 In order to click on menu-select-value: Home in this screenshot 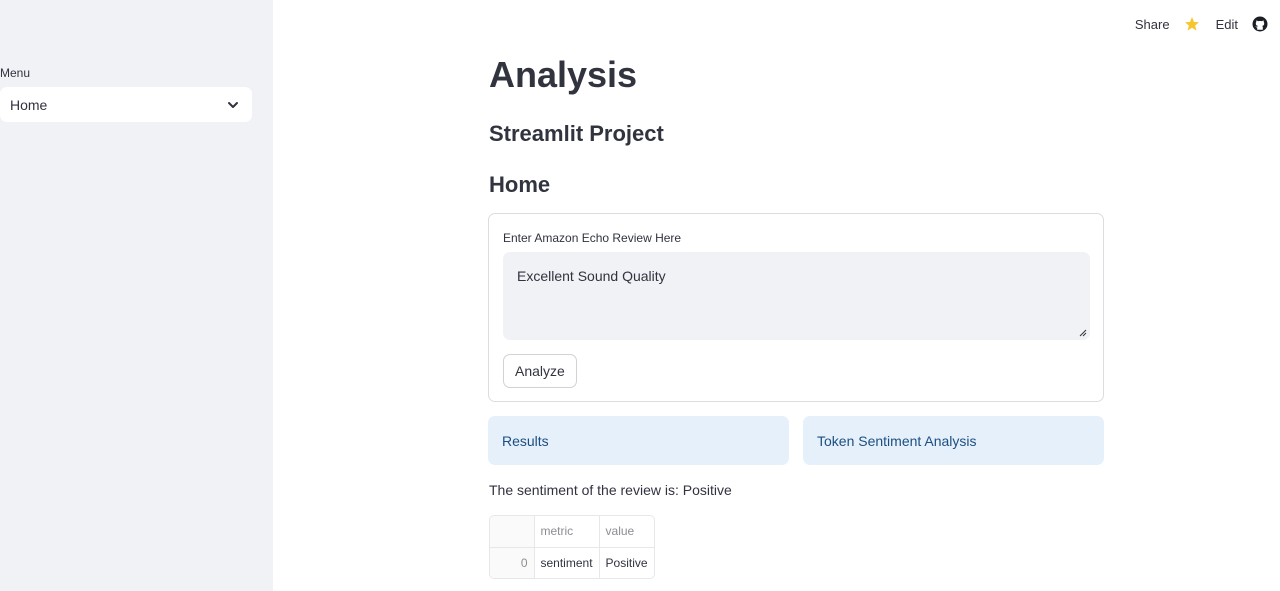, I will do `click(29, 104)`.